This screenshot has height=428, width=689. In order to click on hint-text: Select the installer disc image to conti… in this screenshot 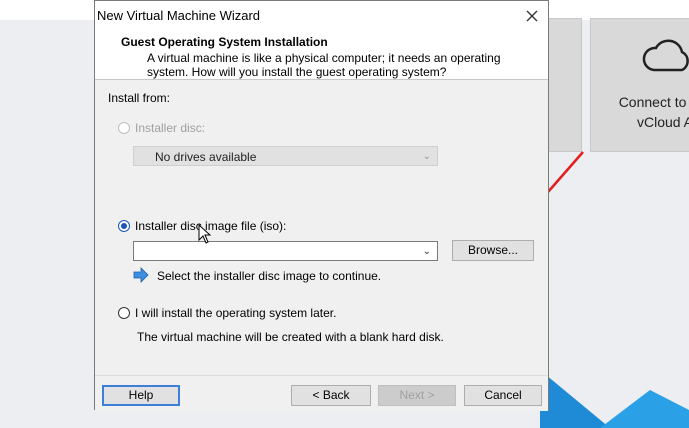, I will do `click(269, 276)`.